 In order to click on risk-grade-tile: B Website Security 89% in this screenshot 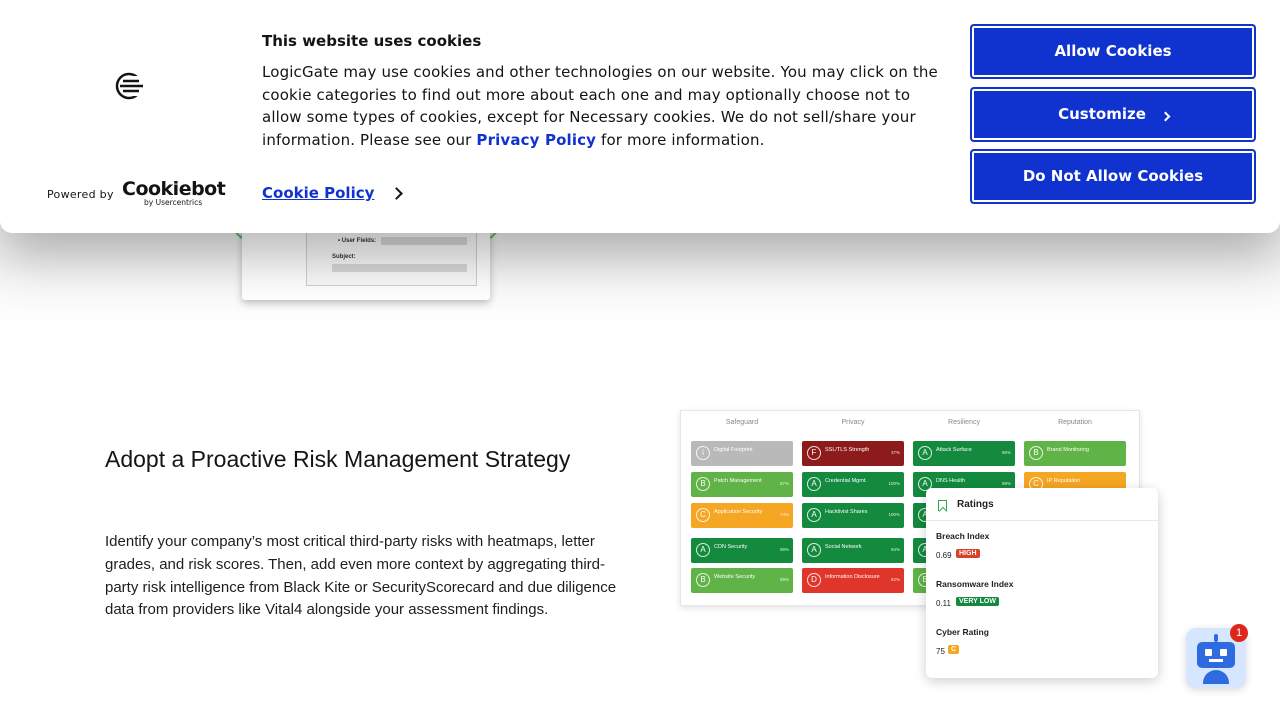, I will do `click(742, 580)`.